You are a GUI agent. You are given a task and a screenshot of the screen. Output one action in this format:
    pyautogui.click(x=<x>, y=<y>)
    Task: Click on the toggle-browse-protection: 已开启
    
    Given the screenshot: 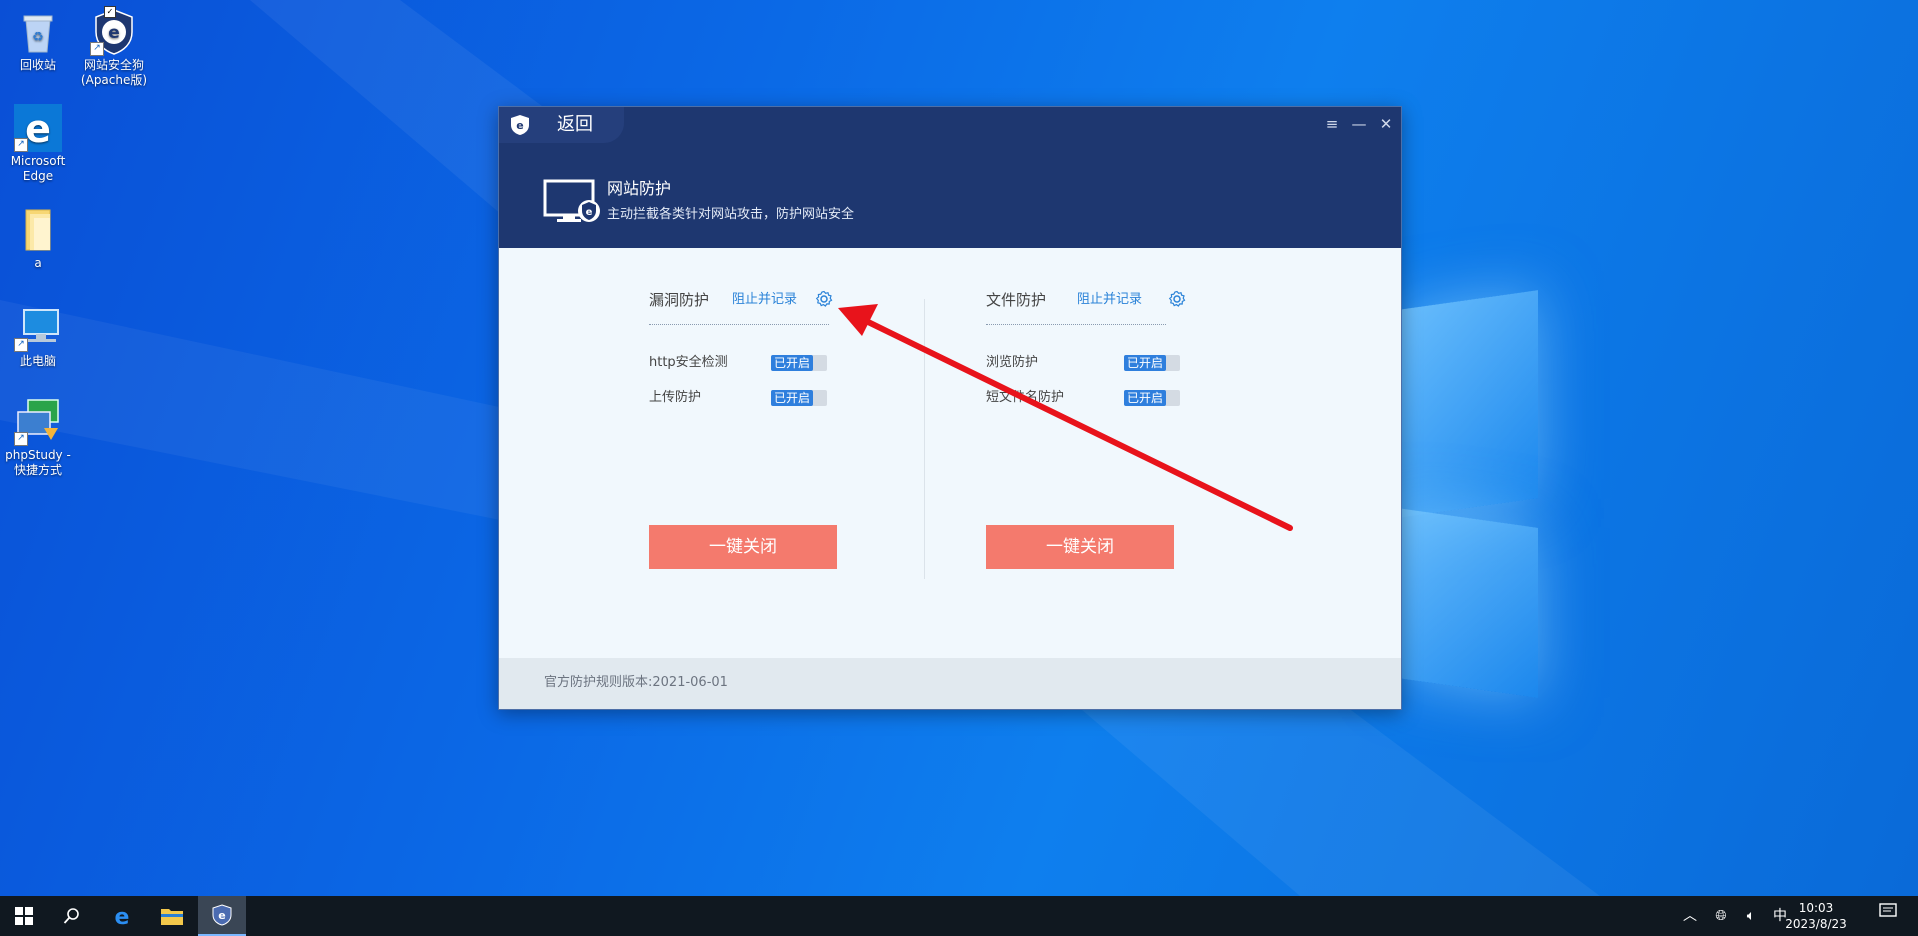 What is the action you would take?
    pyautogui.click(x=1152, y=363)
    